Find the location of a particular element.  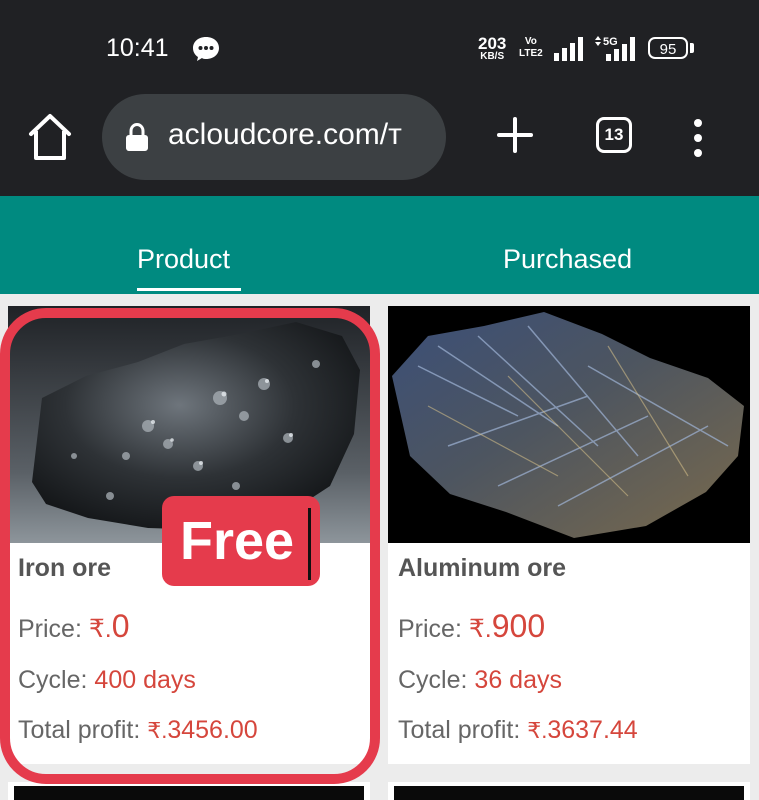

free-badge: Free is located at coordinates (241, 541).